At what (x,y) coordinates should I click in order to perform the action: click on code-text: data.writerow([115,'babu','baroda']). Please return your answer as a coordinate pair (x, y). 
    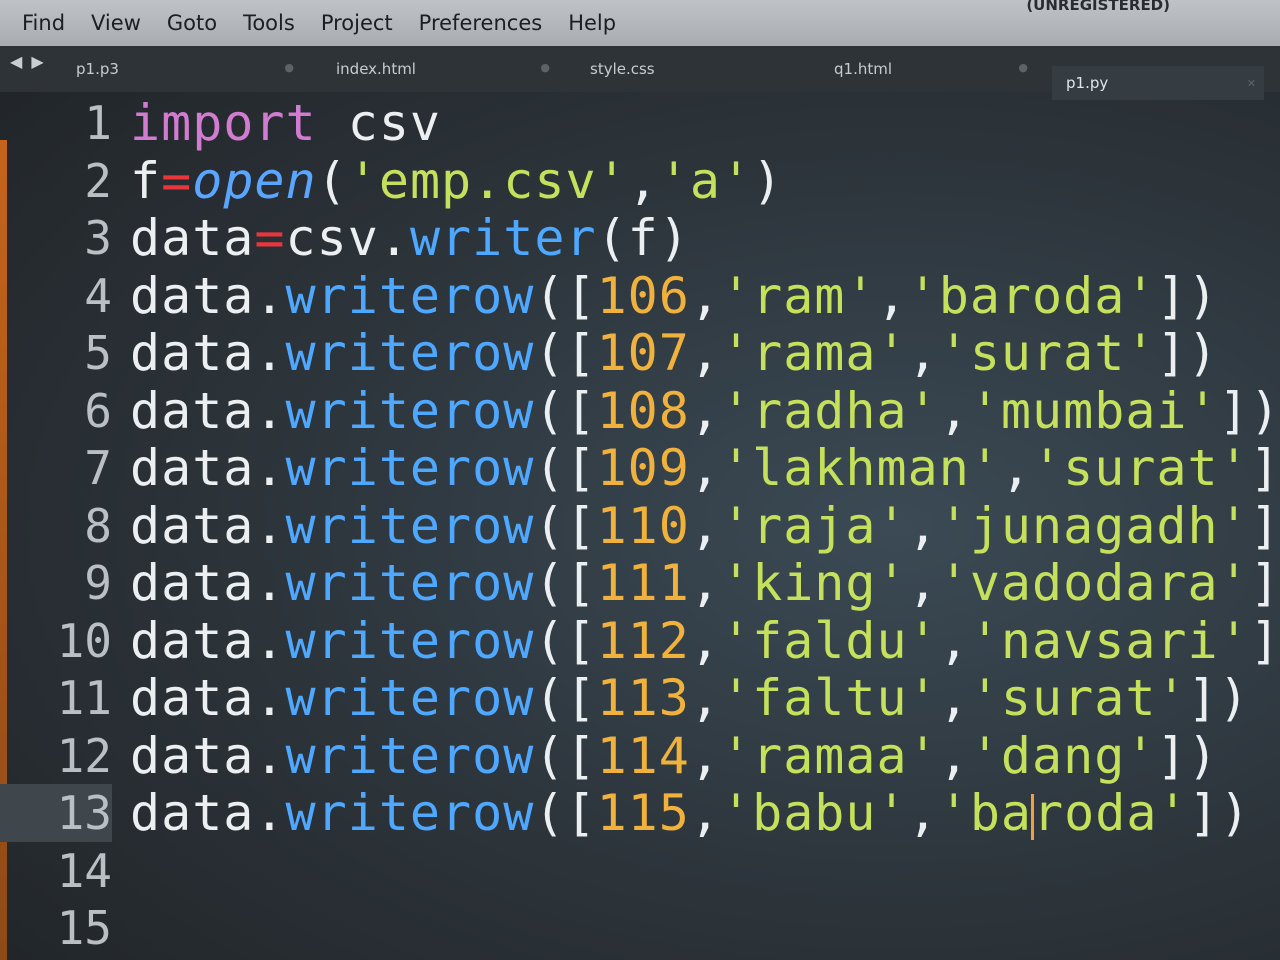
    Looking at the image, I should click on (690, 813).